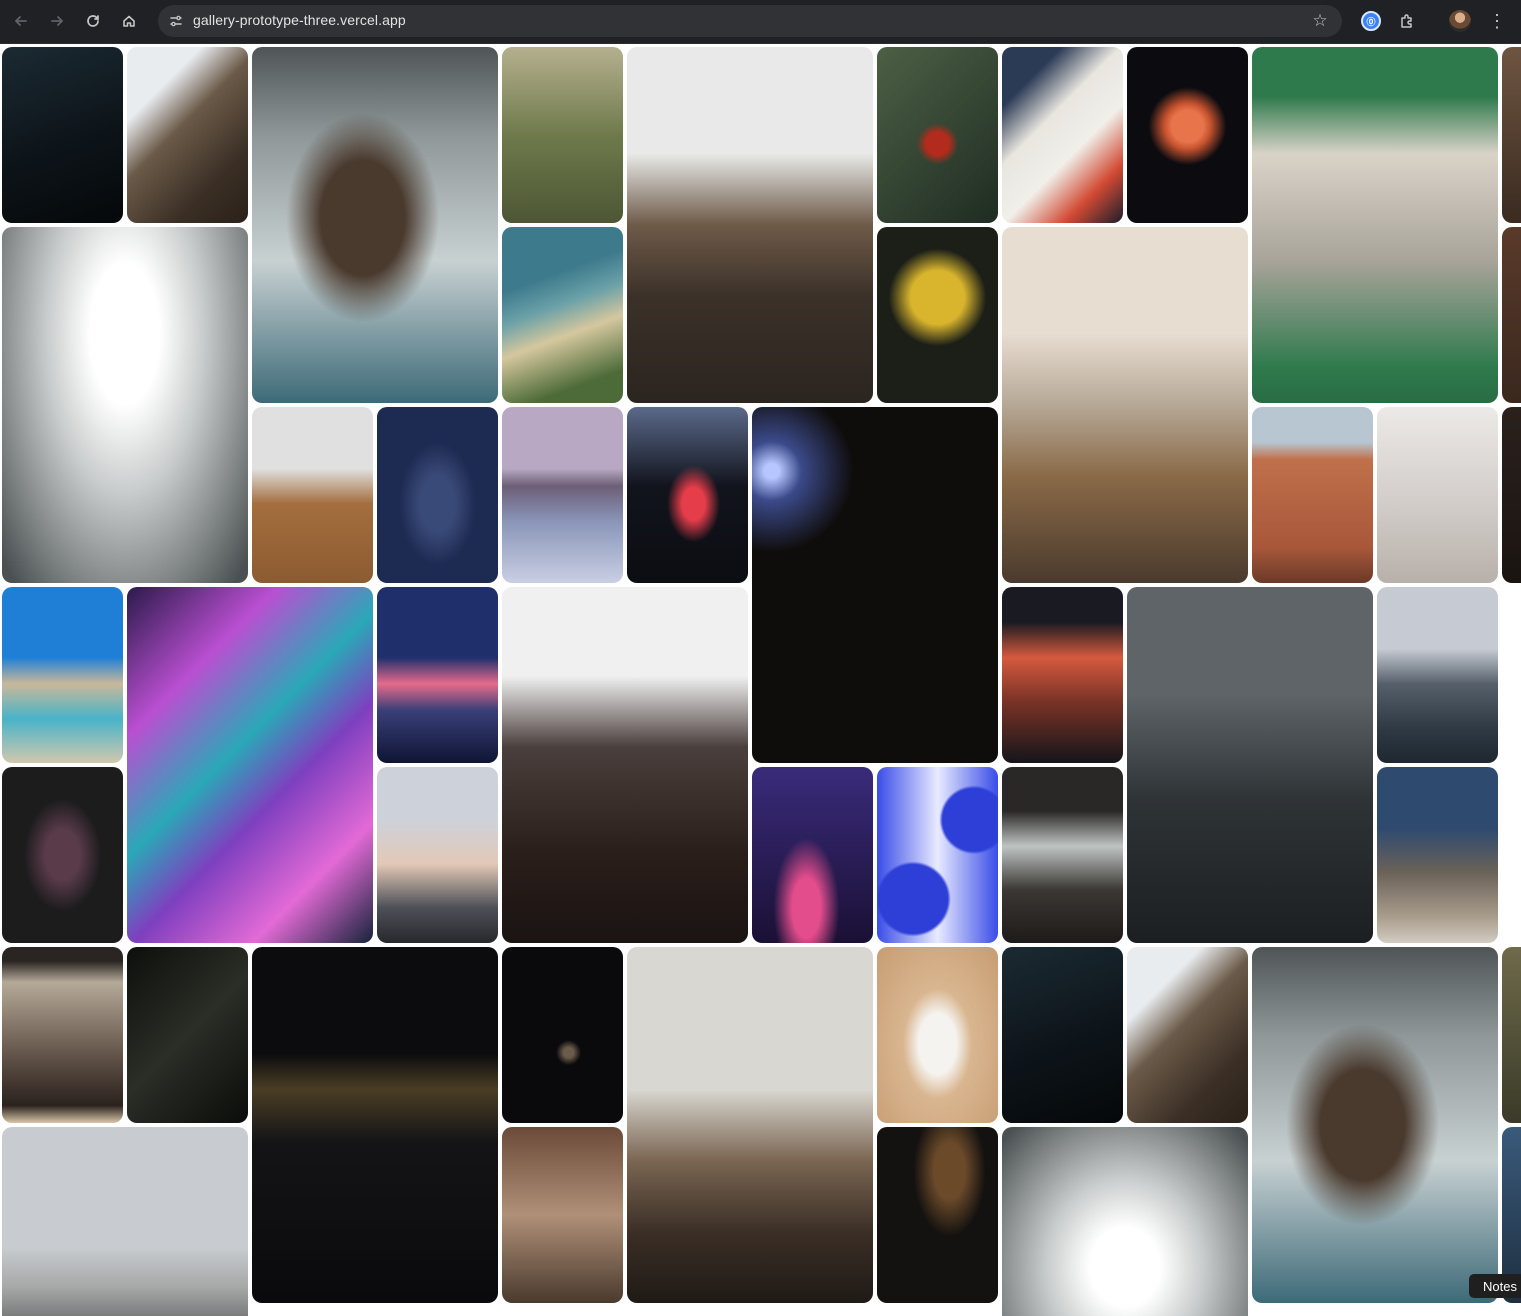 Image resolution: width=1521 pixels, height=1316 pixels. What do you see at coordinates (129, 21) in the screenshot?
I see `home-icon` at bounding box center [129, 21].